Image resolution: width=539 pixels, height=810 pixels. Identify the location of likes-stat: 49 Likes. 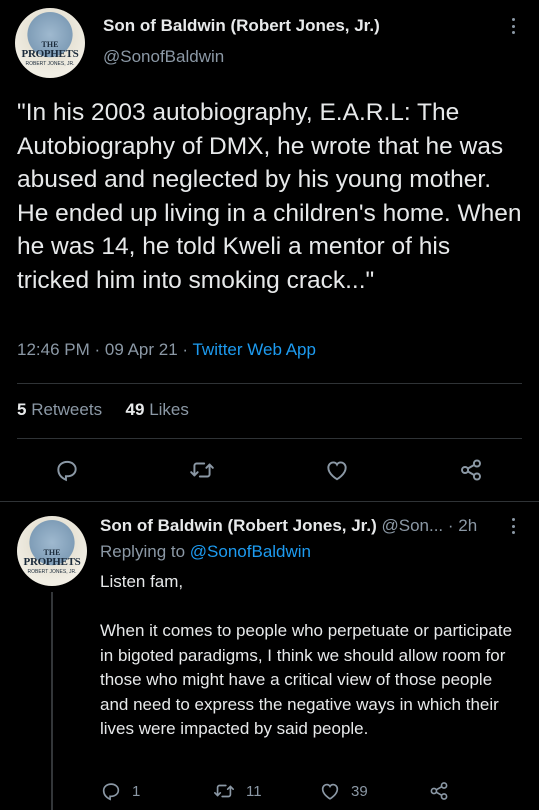
(157, 409).